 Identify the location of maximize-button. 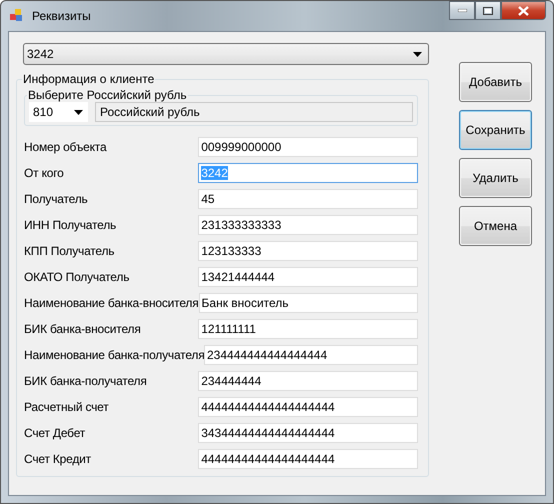
(488, 10).